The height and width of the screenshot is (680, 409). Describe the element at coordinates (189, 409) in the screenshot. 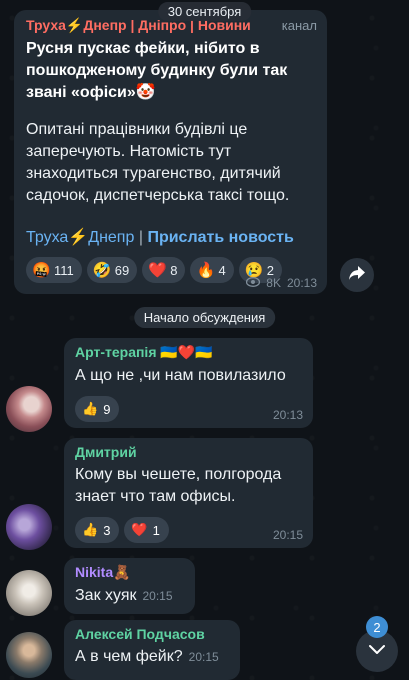

I see `comment-reactions: 👍 9` at that location.